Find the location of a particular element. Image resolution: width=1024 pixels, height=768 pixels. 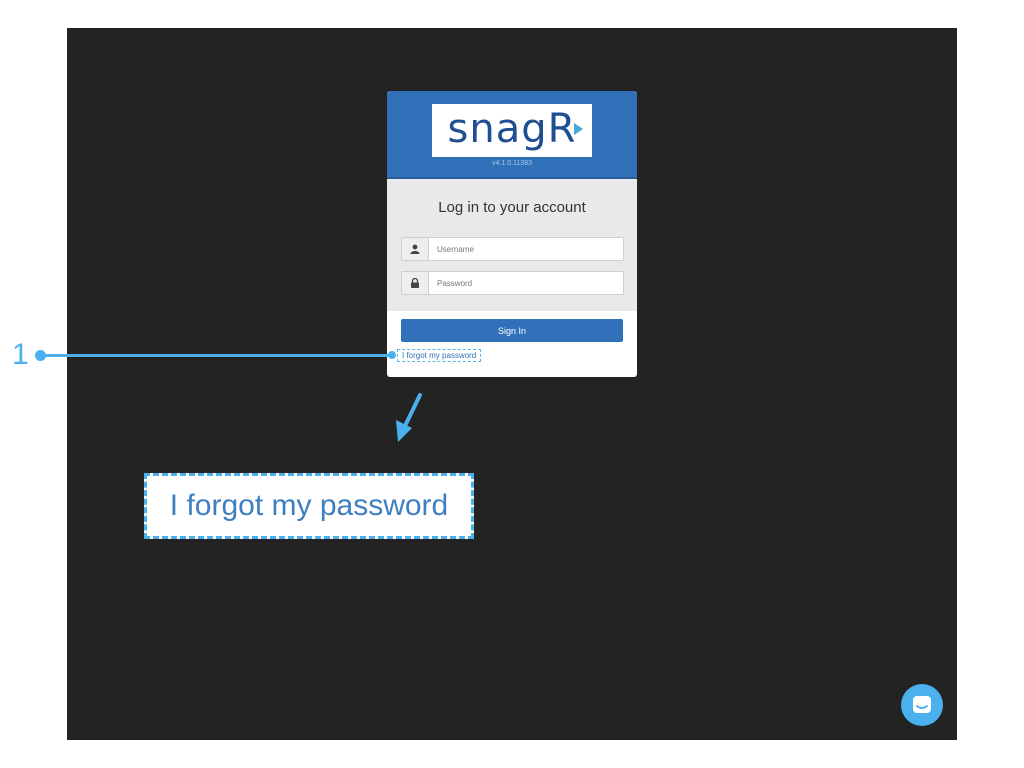

password-field is located at coordinates (512, 283).